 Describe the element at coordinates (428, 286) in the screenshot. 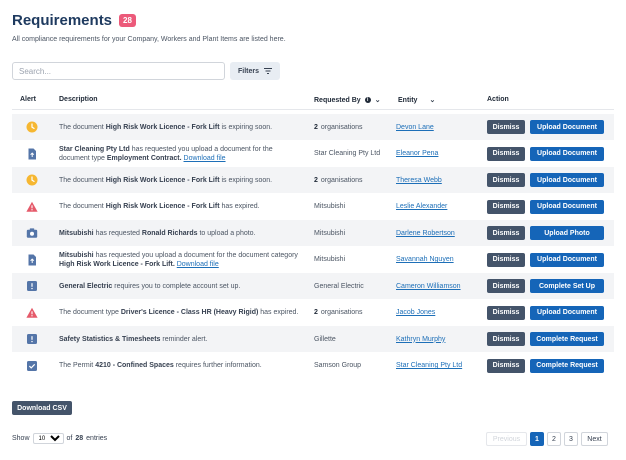

I see `entity-link: Cameron Williamson` at that location.